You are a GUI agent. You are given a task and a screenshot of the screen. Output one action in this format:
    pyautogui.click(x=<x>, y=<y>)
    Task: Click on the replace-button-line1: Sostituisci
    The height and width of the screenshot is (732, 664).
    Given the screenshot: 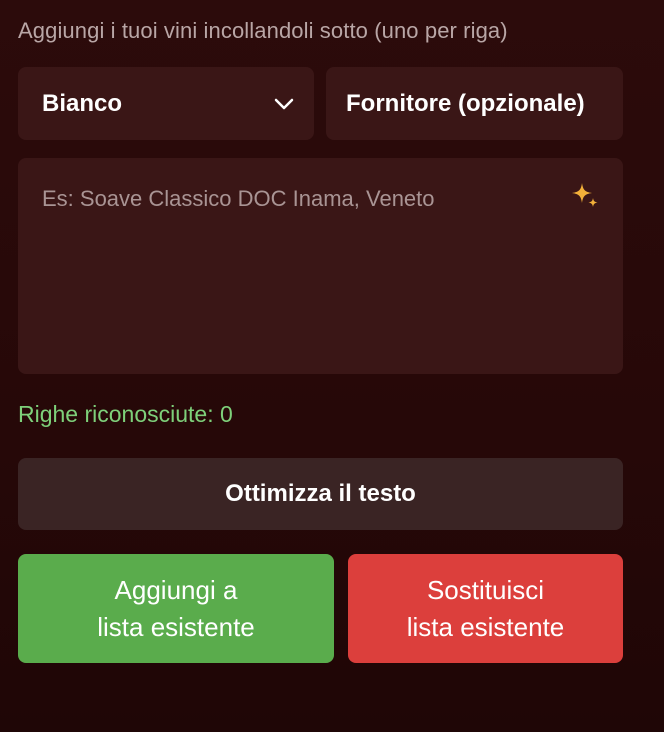 What is the action you would take?
    pyautogui.click(x=485, y=589)
    